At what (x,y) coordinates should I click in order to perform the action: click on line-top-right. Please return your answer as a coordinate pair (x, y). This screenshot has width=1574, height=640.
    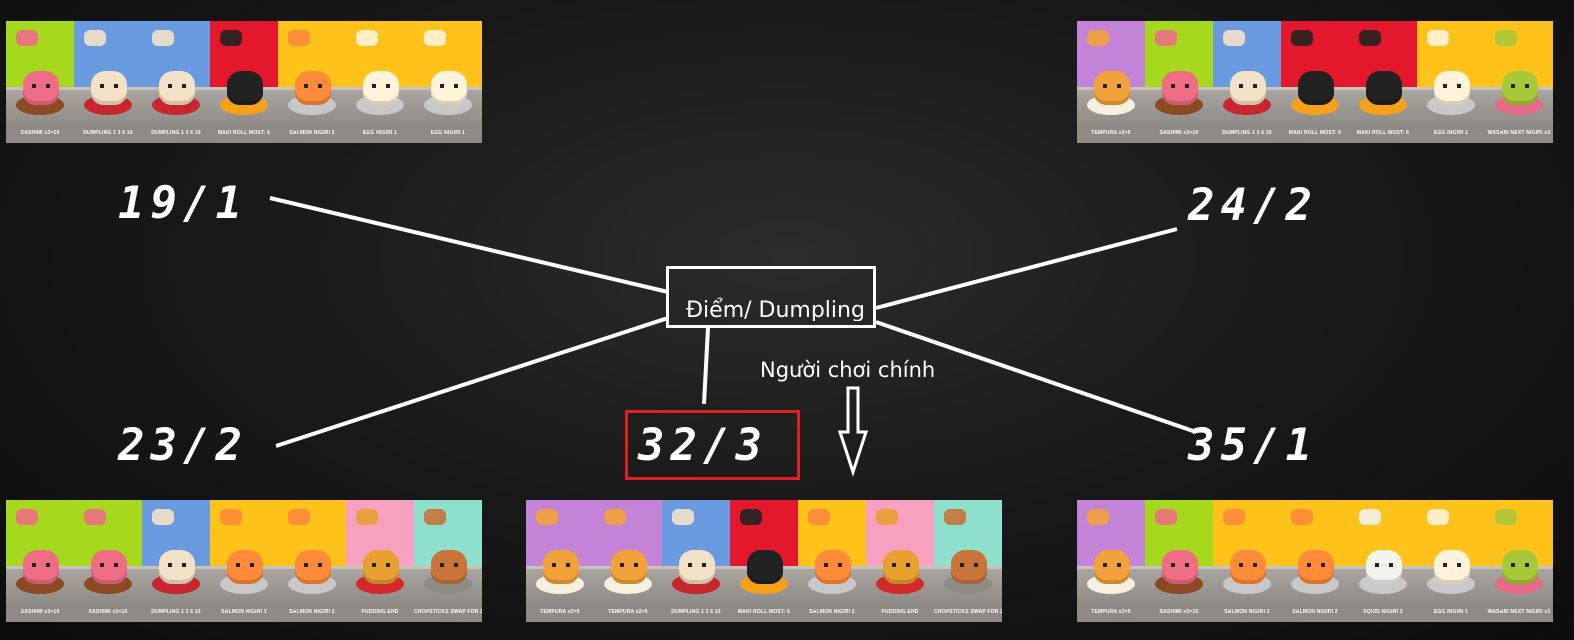
    Looking at the image, I should click on (1026, 268).